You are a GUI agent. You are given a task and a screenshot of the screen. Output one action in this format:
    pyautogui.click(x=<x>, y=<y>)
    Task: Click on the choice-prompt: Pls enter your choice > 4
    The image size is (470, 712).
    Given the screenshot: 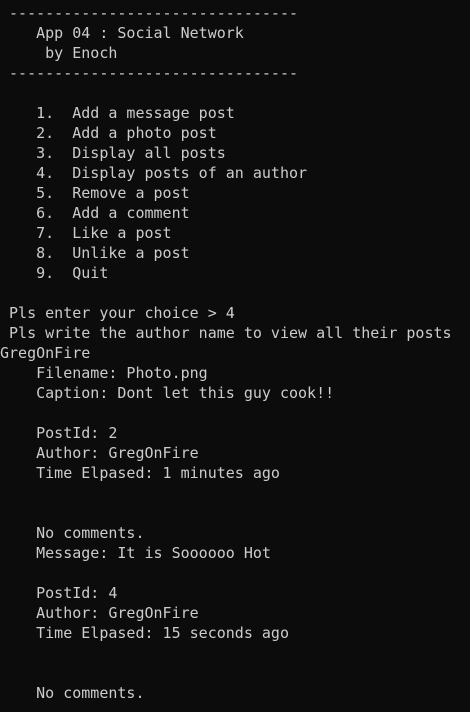 What is the action you would take?
    pyautogui.click(x=117, y=313)
    